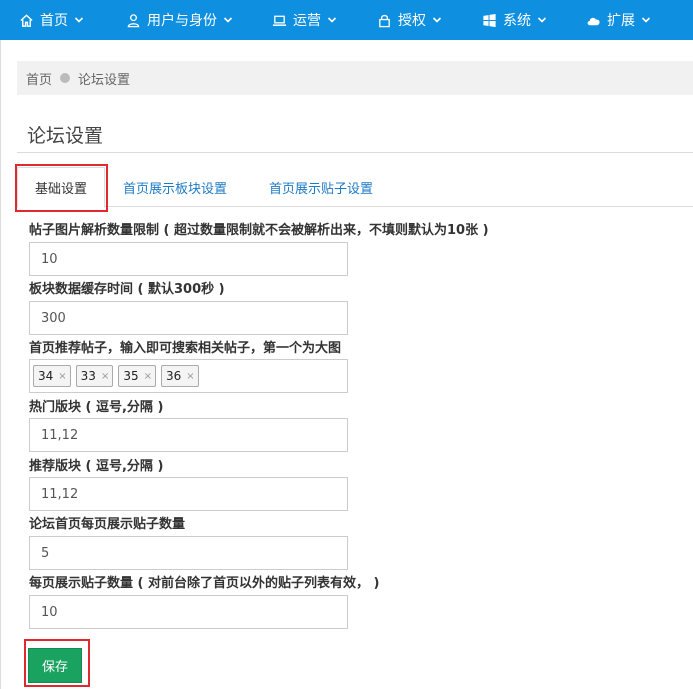 The height and width of the screenshot is (689, 693). Describe the element at coordinates (0, 364) in the screenshot. I see `sidebar-divider` at that location.